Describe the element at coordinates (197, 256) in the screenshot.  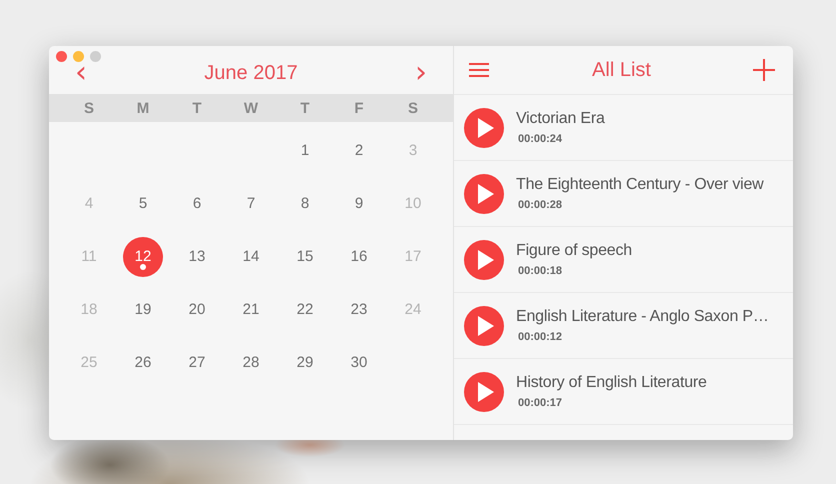
I see `calendar-day: 13` at that location.